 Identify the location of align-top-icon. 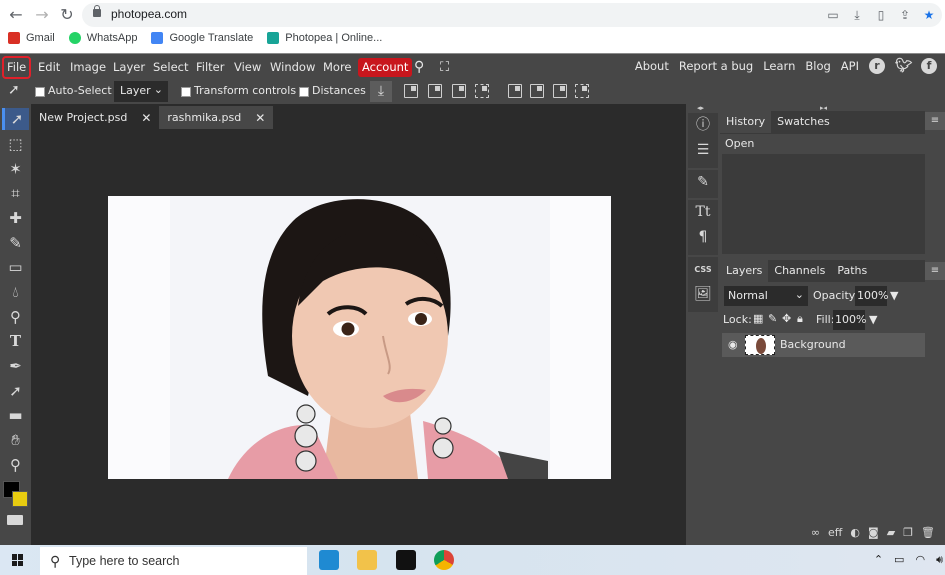
(515, 91).